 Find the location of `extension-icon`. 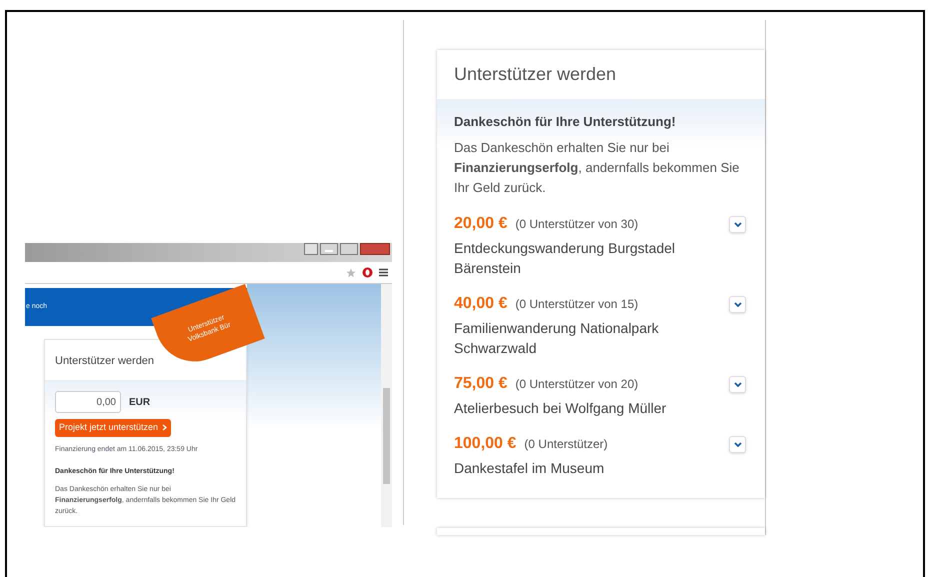

extension-icon is located at coordinates (367, 272).